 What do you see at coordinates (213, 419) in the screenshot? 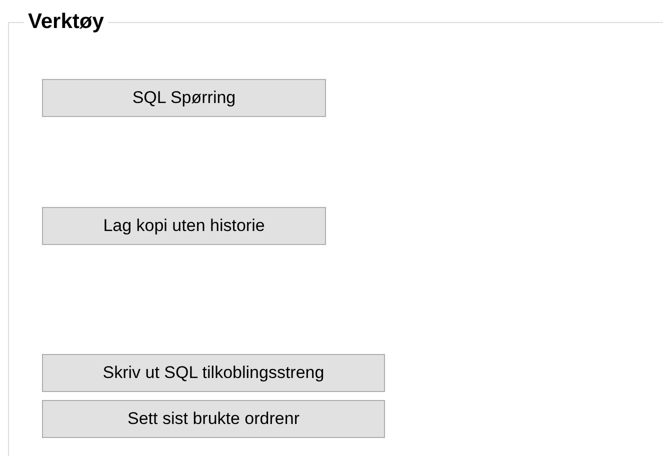
I see `tool-button: Sett sist brukte ordrenr` at bounding box center [213, 419].